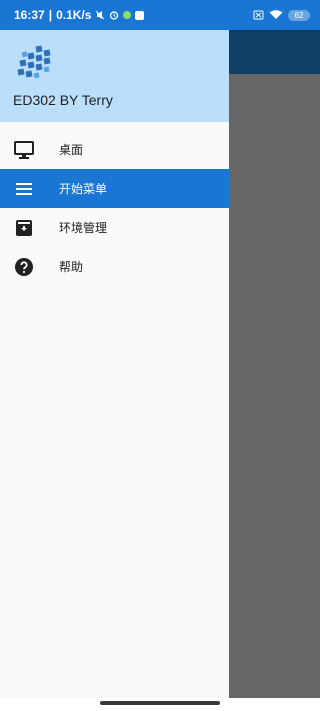  I want to click on drawer-item-start-menu: 开始菜单, so click(114, 188).